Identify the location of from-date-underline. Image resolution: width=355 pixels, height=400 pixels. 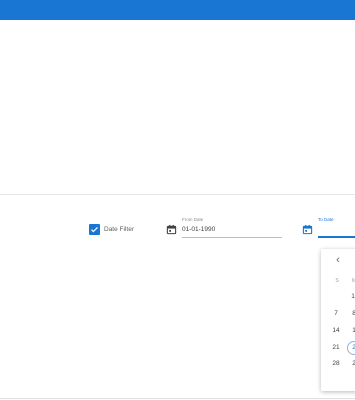
(232, 237).